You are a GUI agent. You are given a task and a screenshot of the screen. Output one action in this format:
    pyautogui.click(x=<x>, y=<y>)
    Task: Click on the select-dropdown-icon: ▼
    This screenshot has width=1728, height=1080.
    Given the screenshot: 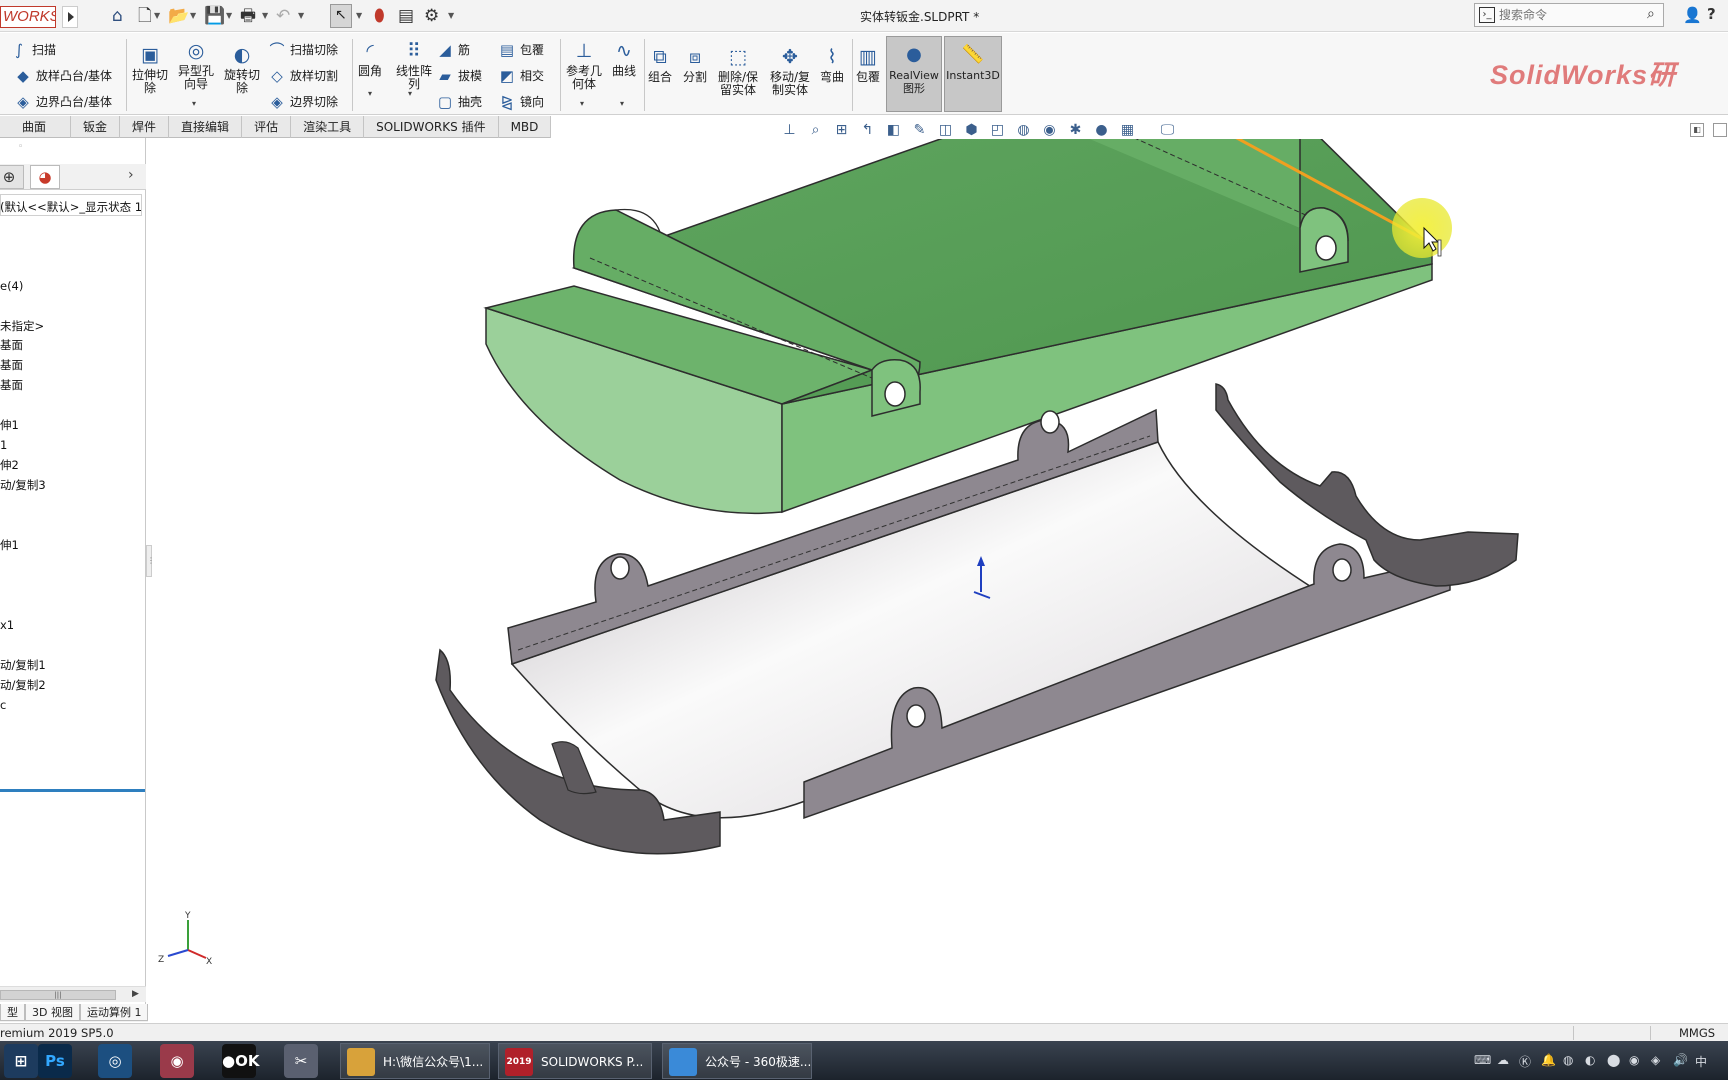 What is the action you would take?
    pyautogui.click(x=359, y=16)
    